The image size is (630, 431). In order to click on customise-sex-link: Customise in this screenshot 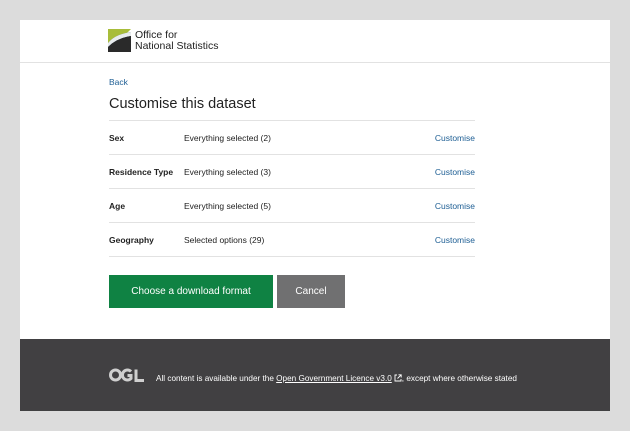, I will do `click(455, 138)`.